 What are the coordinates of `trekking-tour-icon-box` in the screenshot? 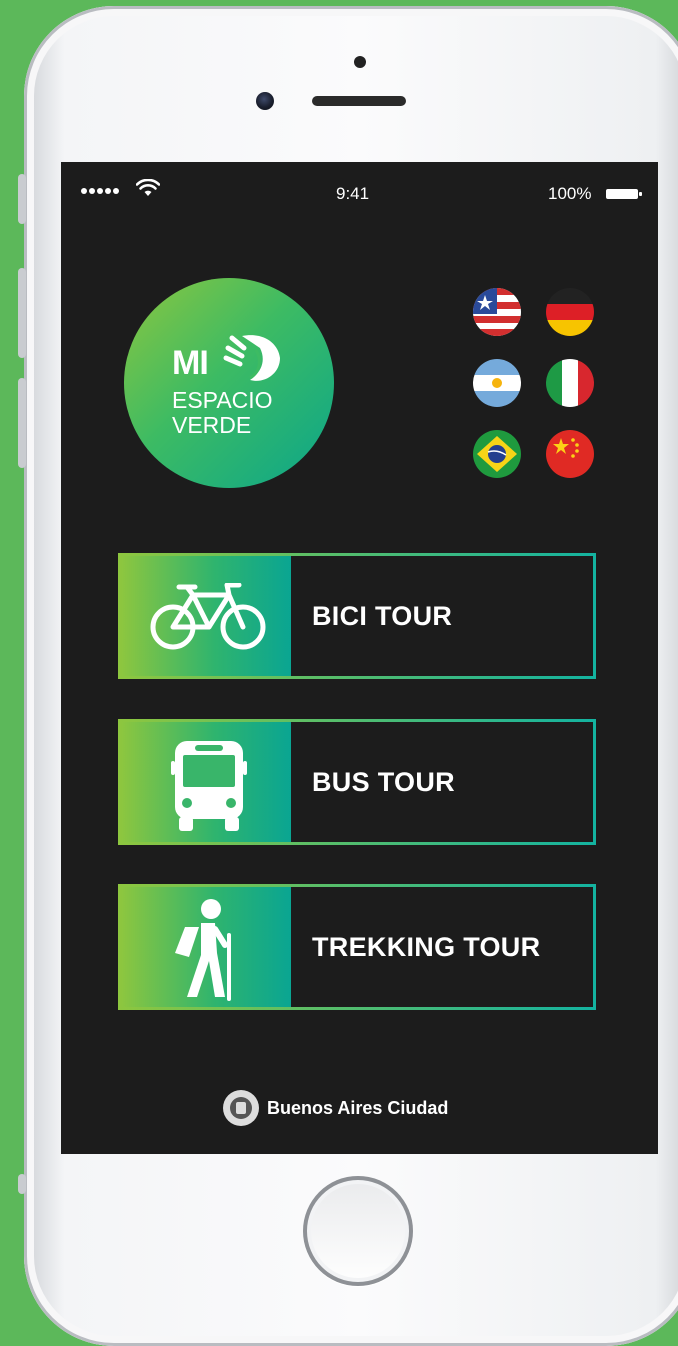 It's located at (206, 947).